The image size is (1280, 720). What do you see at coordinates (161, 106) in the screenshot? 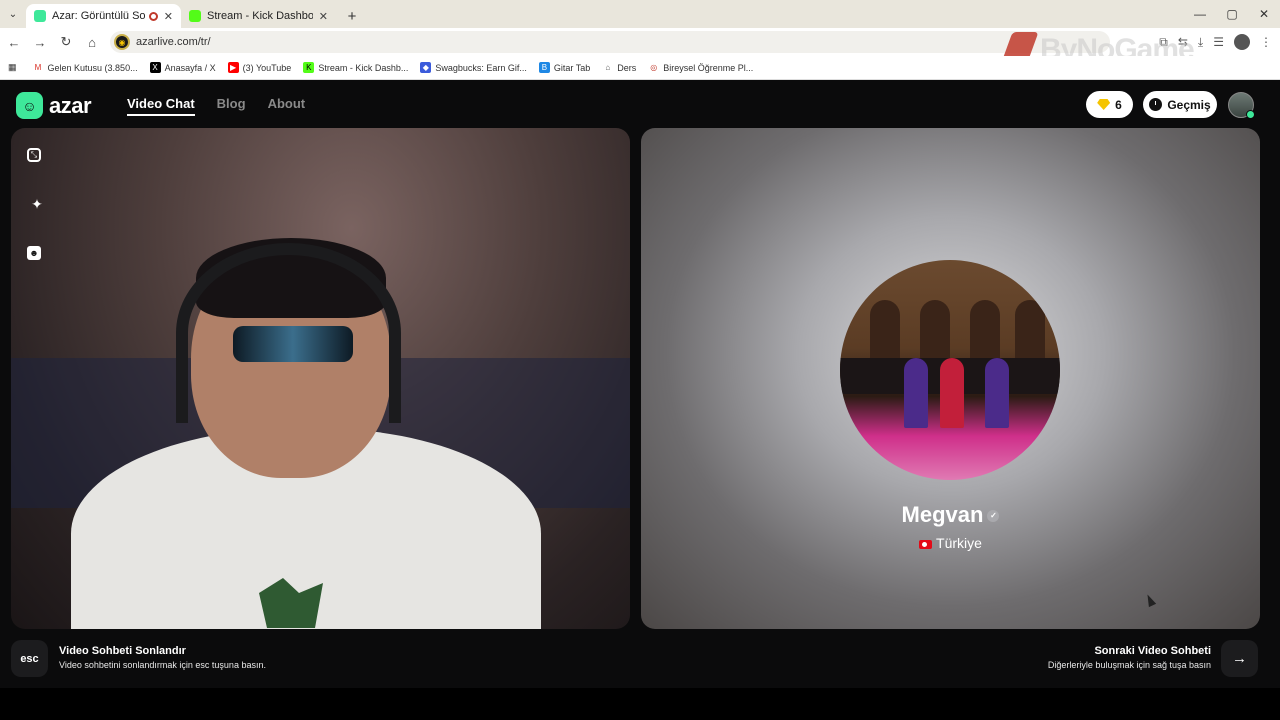
I see `nav-video-chat: Video Chat` at bounding box center [161, 106].